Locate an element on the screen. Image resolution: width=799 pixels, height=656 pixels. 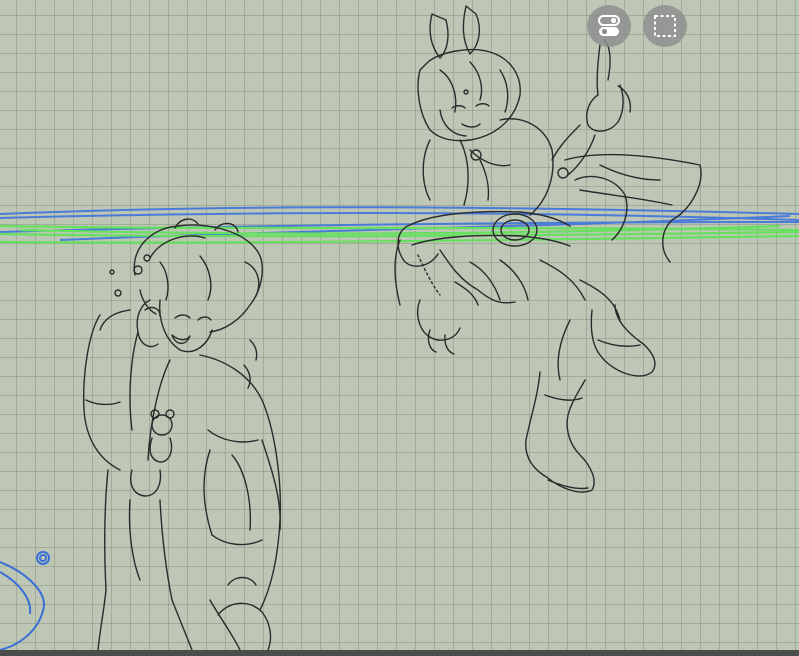
dashed-selection-icon is located at coordinates (665, 26).